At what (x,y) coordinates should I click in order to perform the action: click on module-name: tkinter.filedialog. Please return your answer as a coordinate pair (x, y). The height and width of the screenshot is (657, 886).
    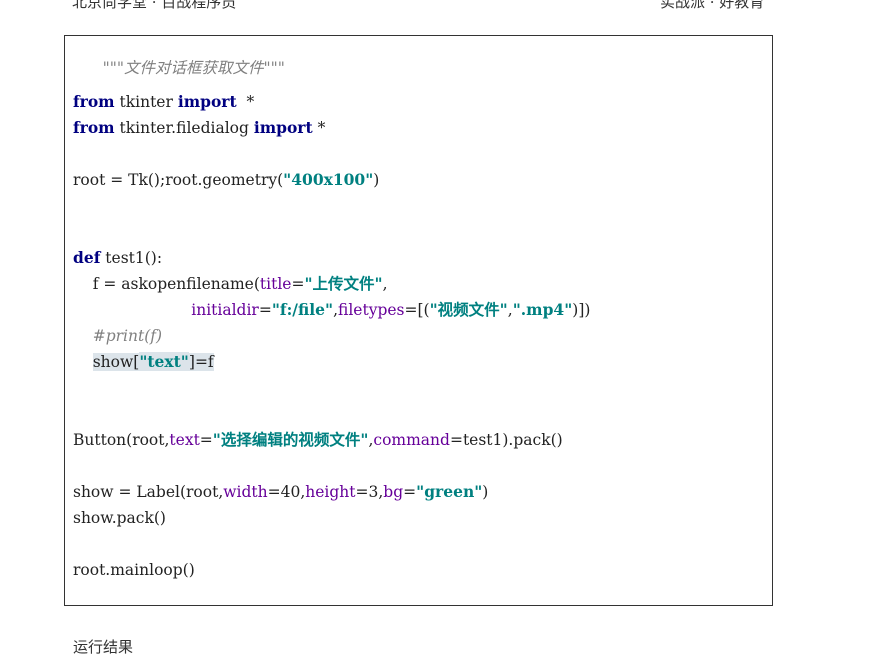
    Looking at the image, I should click on (184, 128).